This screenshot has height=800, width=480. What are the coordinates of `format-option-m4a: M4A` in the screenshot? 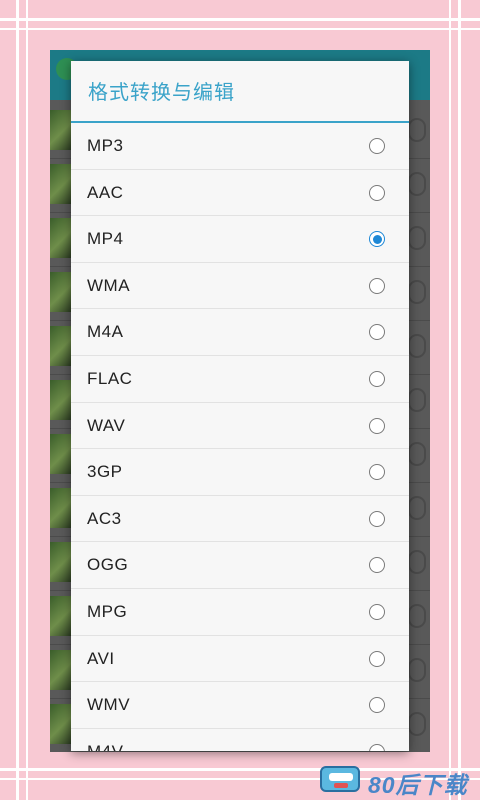 It's located at (240, 332).